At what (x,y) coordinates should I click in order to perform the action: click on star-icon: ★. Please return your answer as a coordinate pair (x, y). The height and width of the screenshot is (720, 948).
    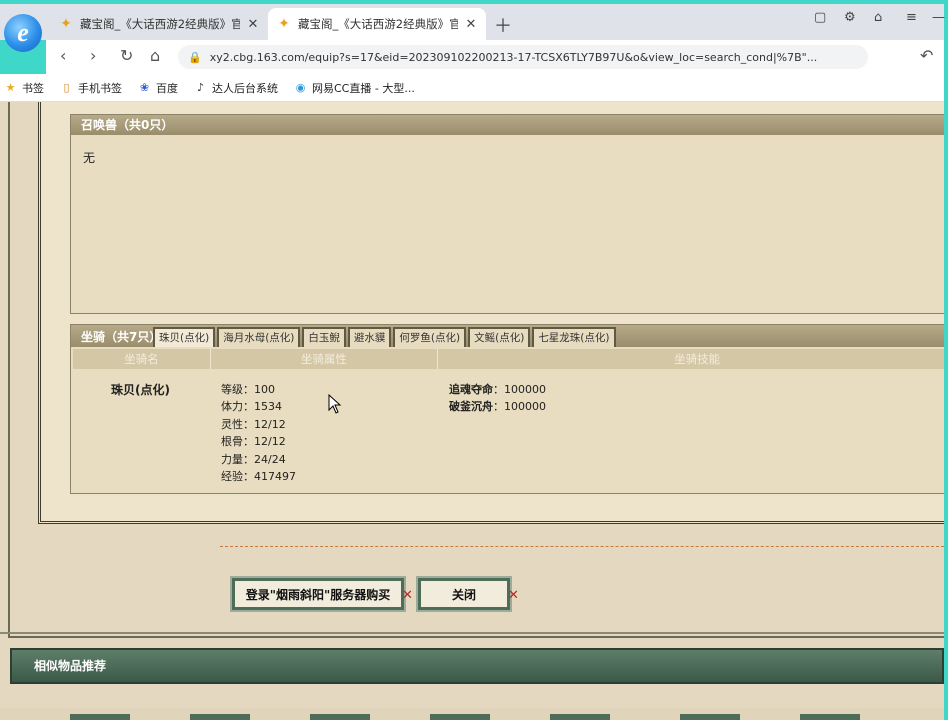
    Looking at the image, I should click on (10, 87).